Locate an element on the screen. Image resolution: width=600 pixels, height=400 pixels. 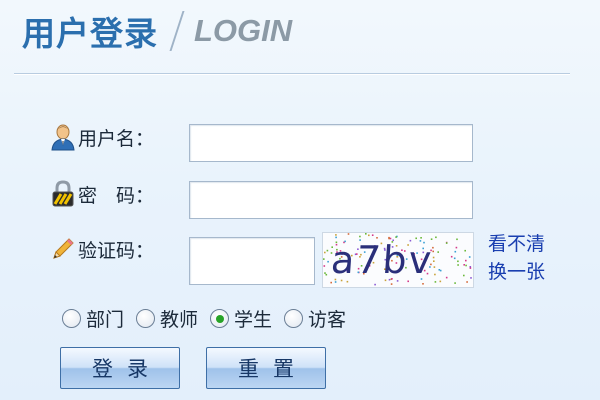
captcha-refresh-line1: 看不清 is located at coordinates (528, 244).